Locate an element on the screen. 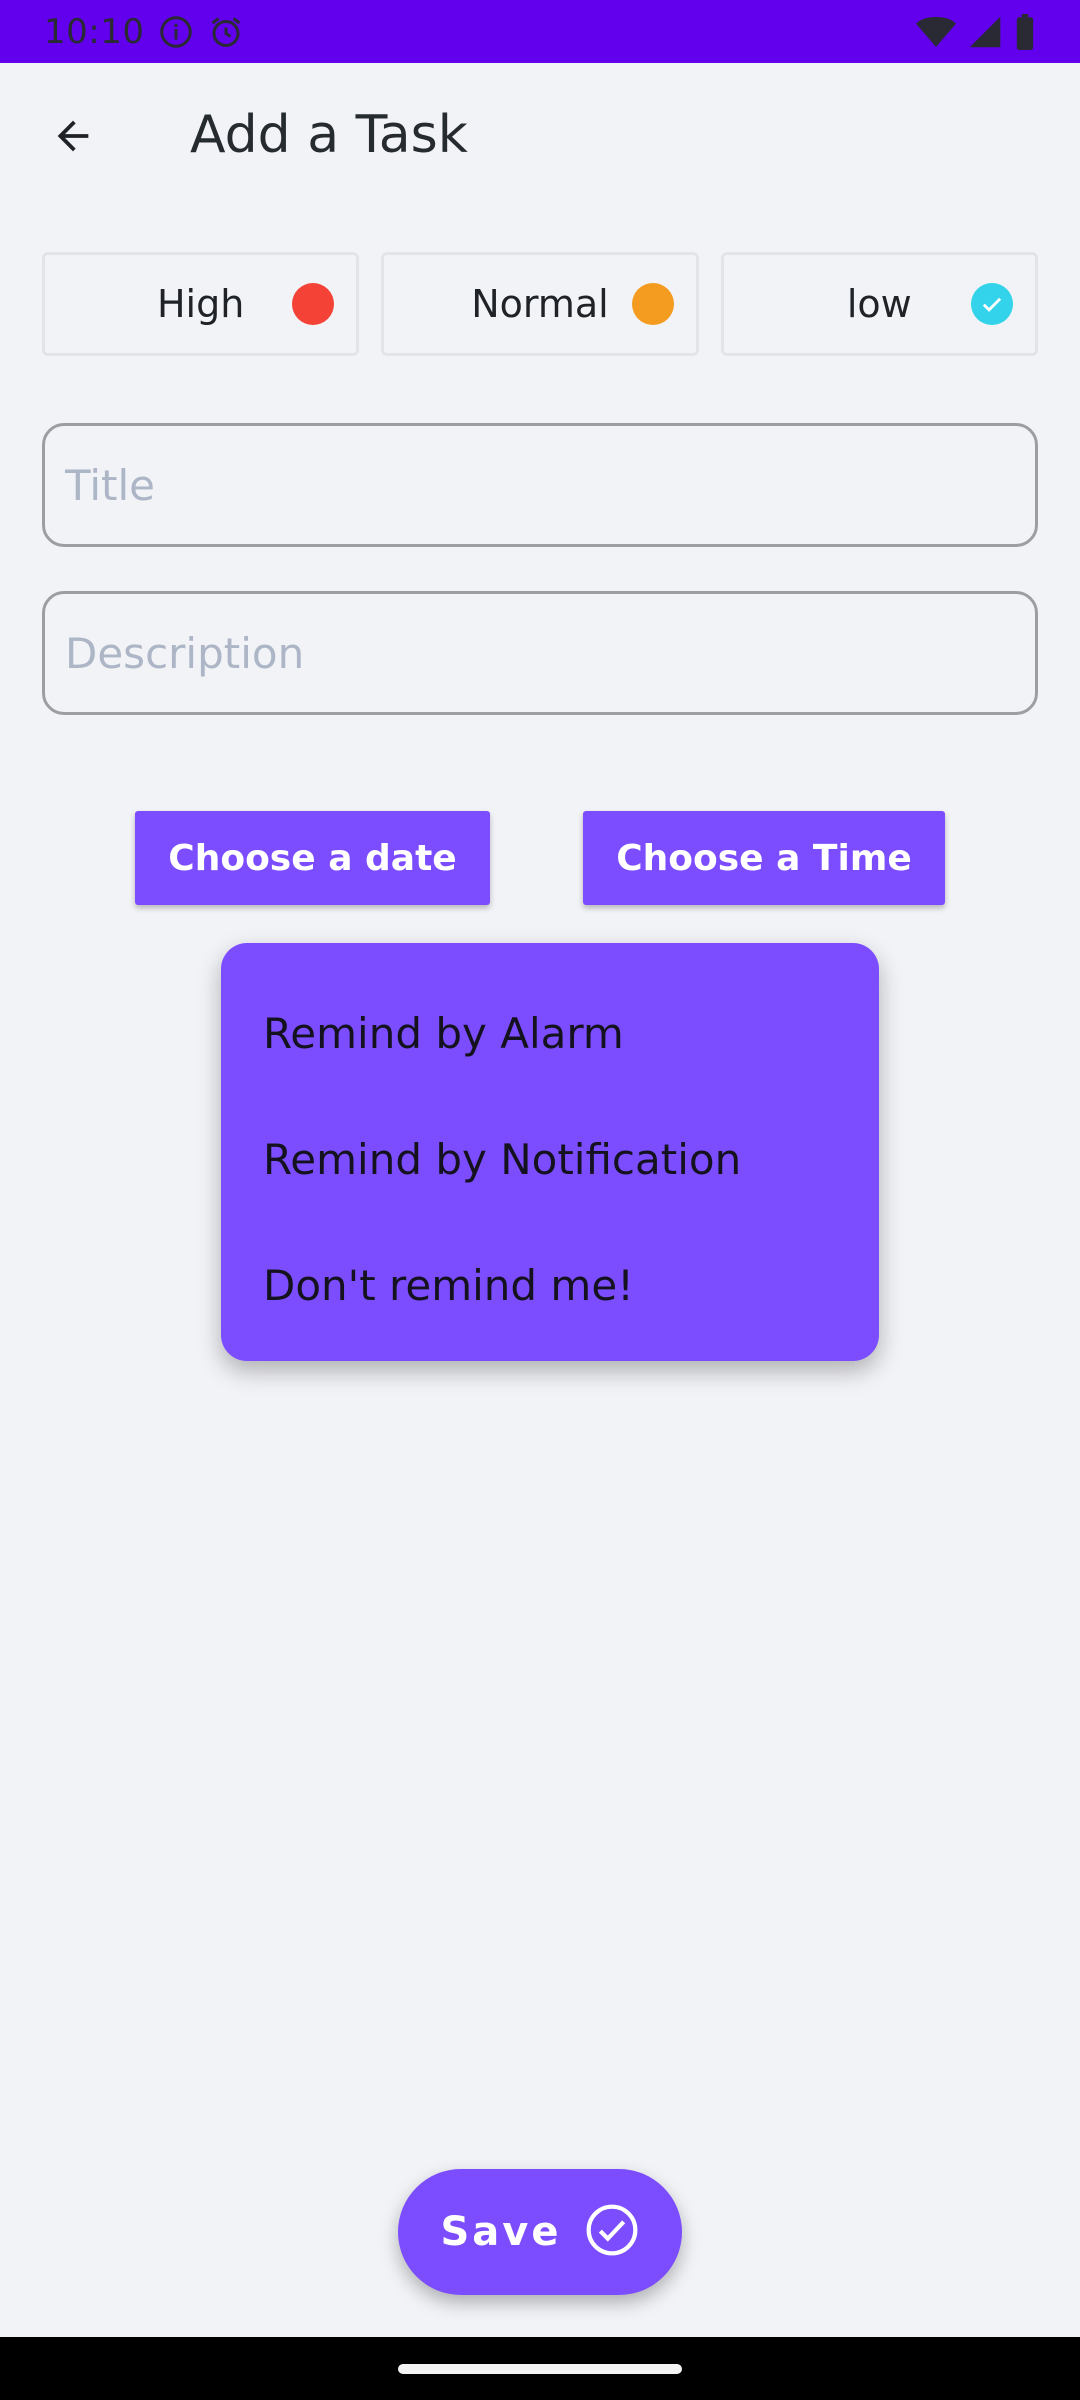  description-input is located at coordinates (540, 653).